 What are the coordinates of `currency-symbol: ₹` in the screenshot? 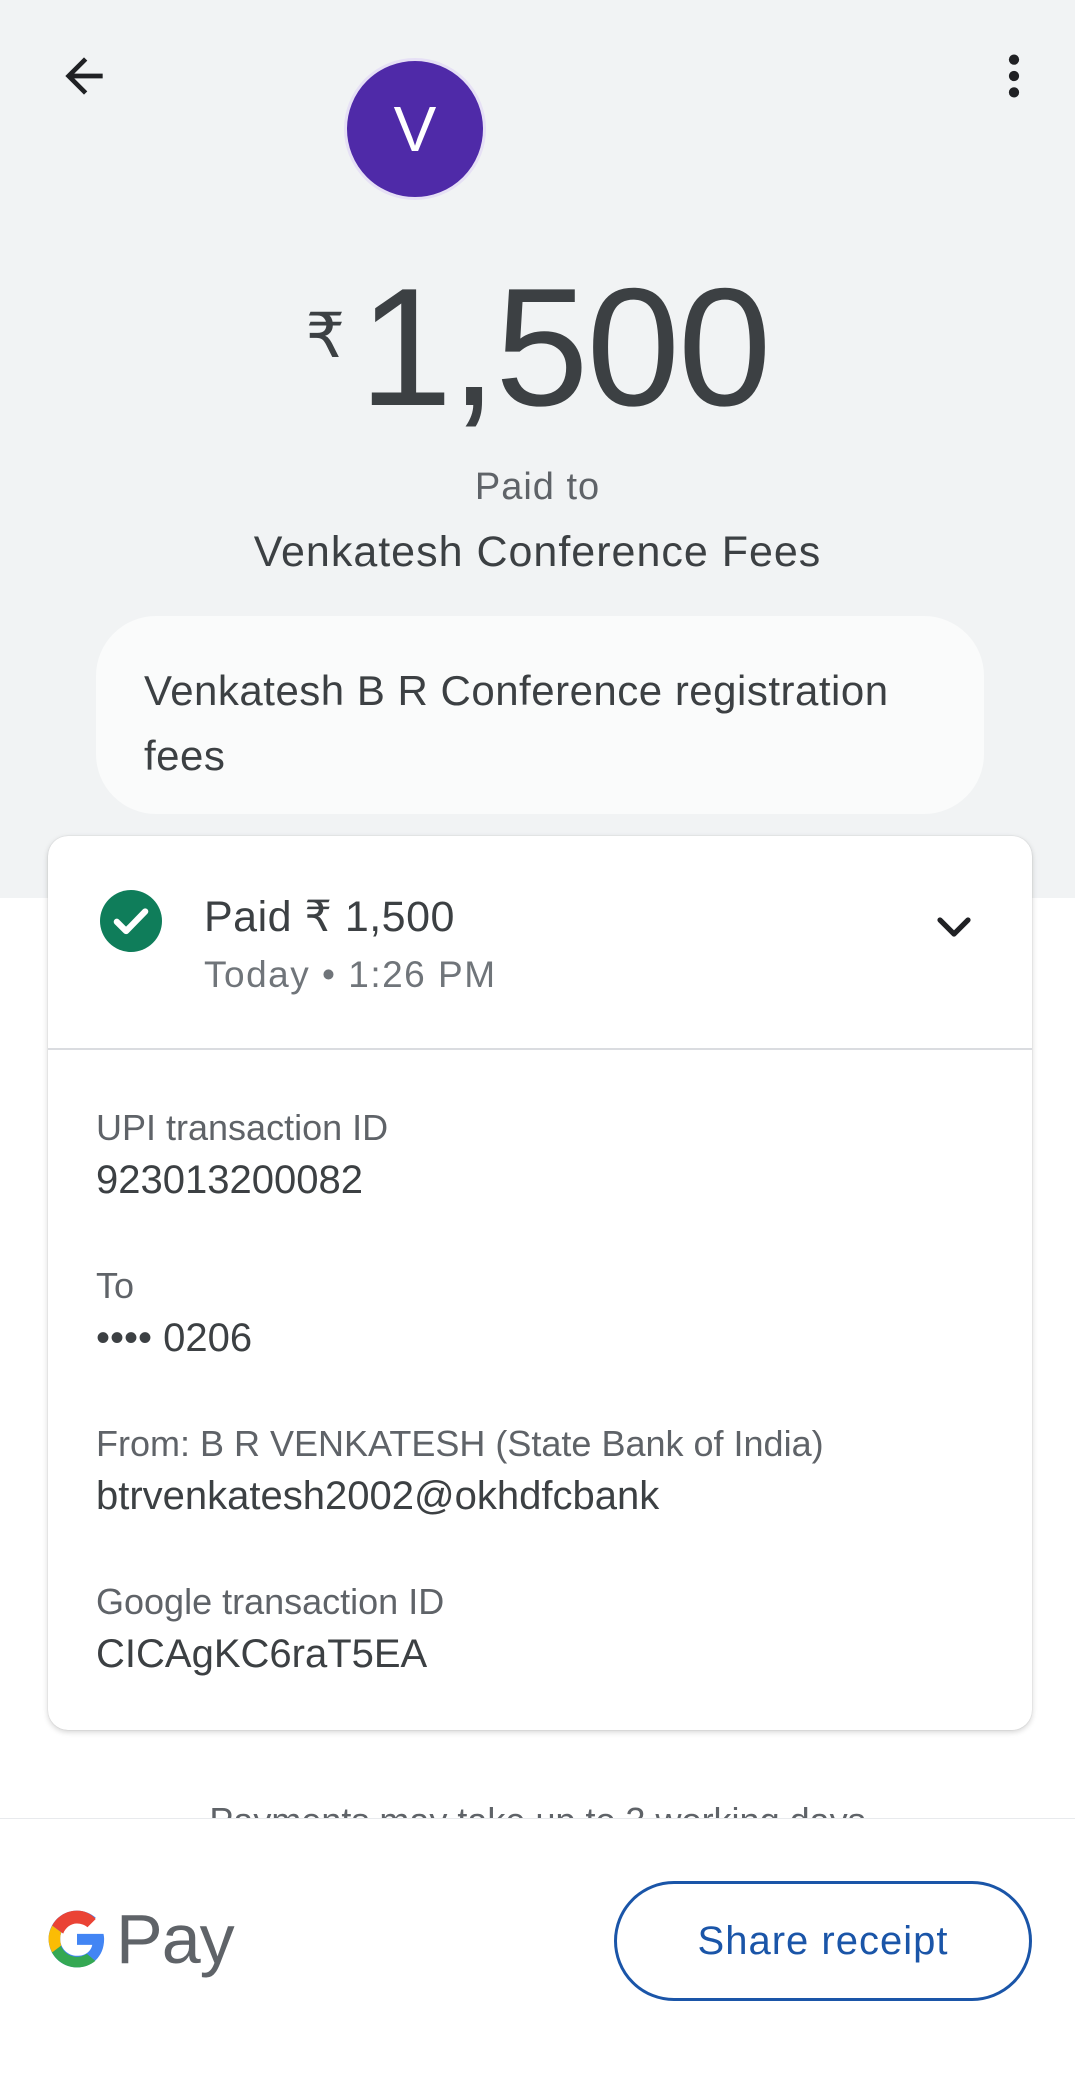 It's located at (325, 336).